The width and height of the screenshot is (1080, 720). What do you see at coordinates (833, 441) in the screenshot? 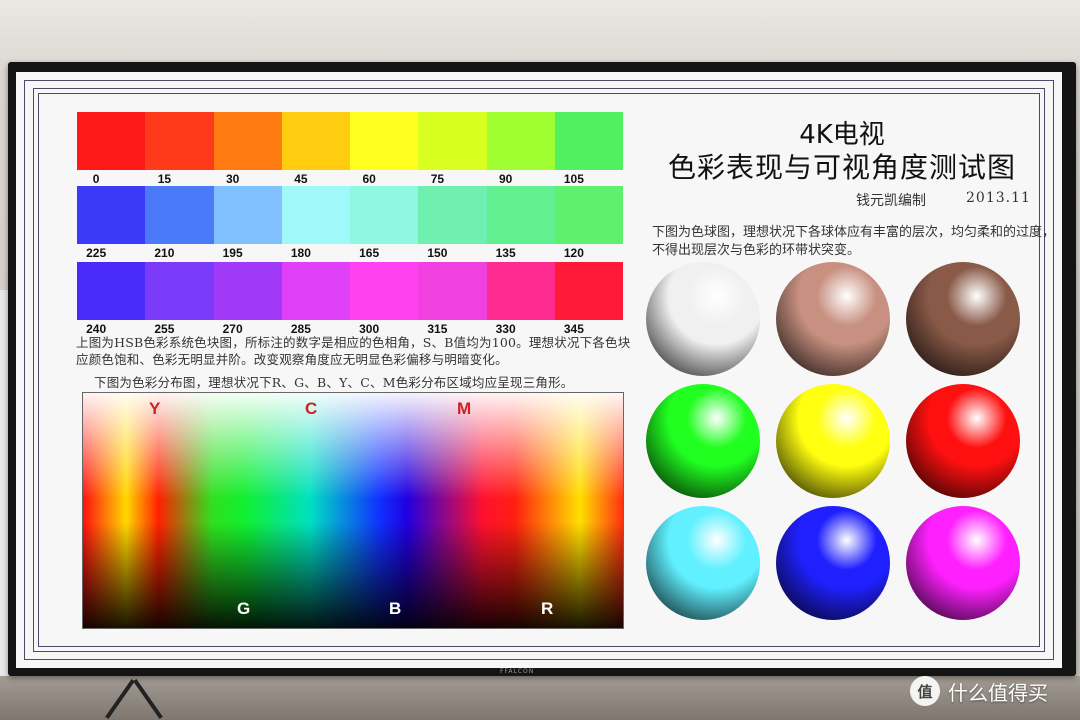
I see `color-ball-yellow` at bounding box center [833, 441].